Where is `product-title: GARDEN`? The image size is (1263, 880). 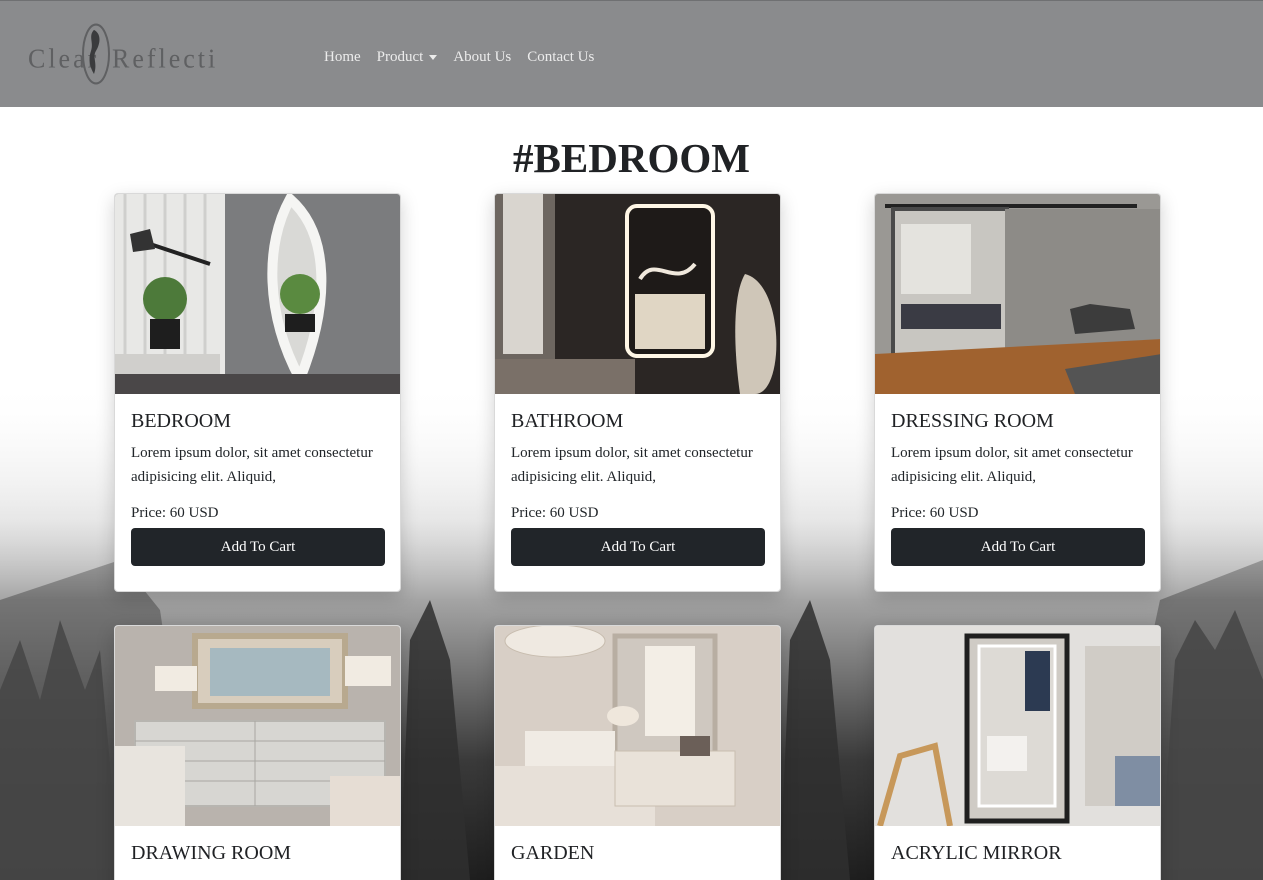
product-title: GARDEN is located at coordinates (553, 853).